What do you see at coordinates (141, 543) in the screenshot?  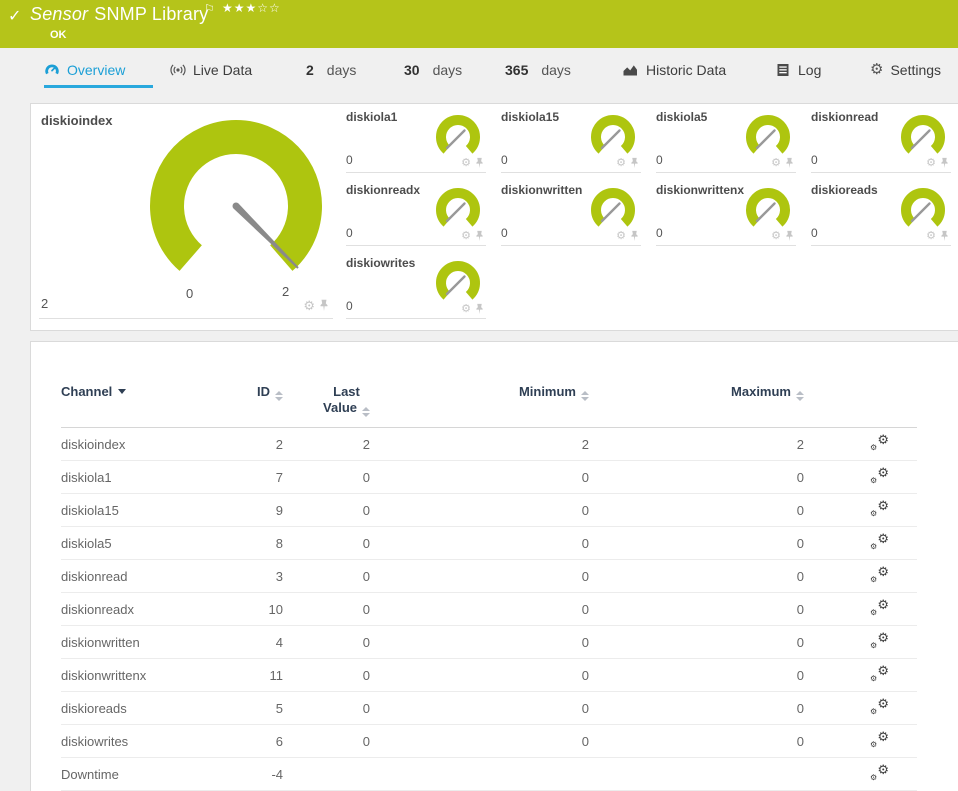 I see `channel-name-cell: diskiola5` at bounding box center [141, 543].